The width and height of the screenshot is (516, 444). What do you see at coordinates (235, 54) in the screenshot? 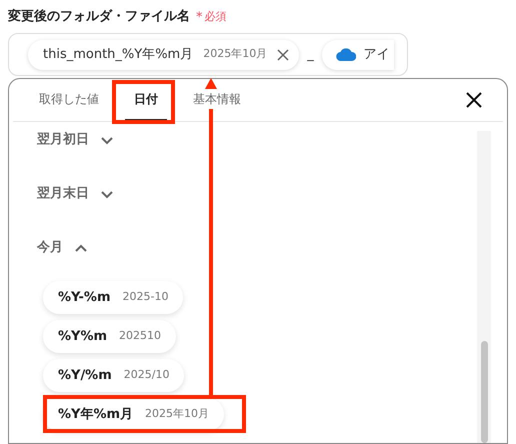
I see `chip-preview: 2025年10月` at bounding box center [235, 54].